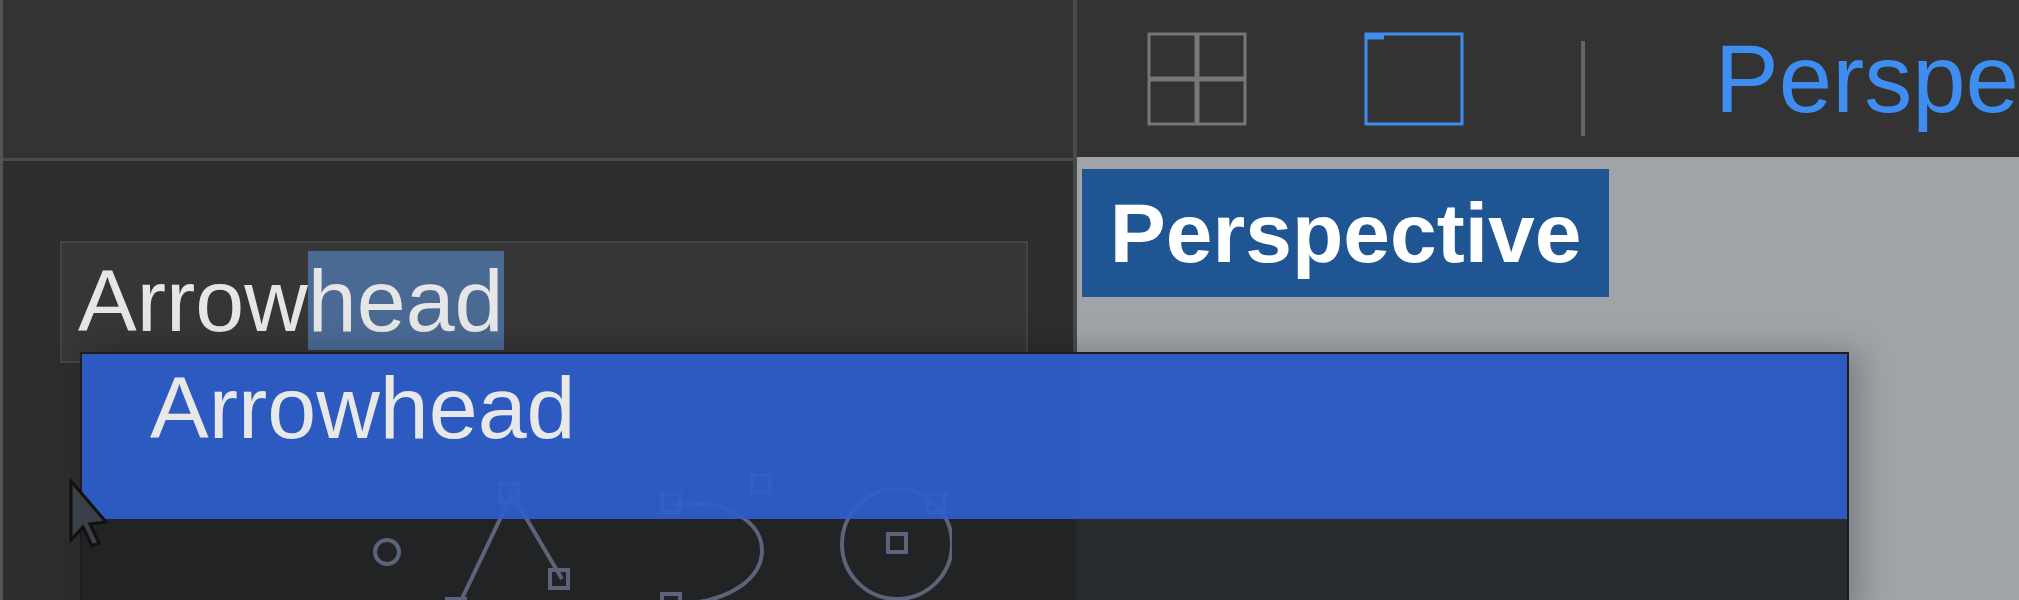  I want to click on quad-view-button, so click(1196, 78).